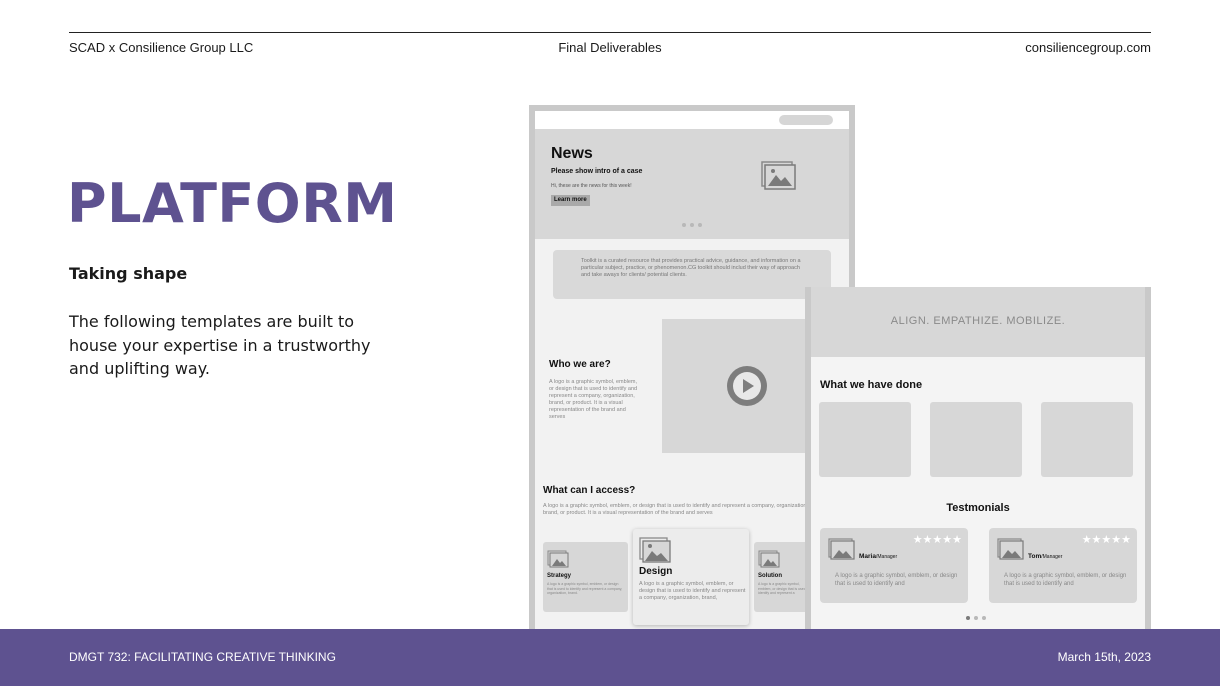 This screenshot has width=1220, height=686. Describe the element at coordinates (1045, 556) in the screenshot. I see `testimonial-name: Tom/Manager` at that location.